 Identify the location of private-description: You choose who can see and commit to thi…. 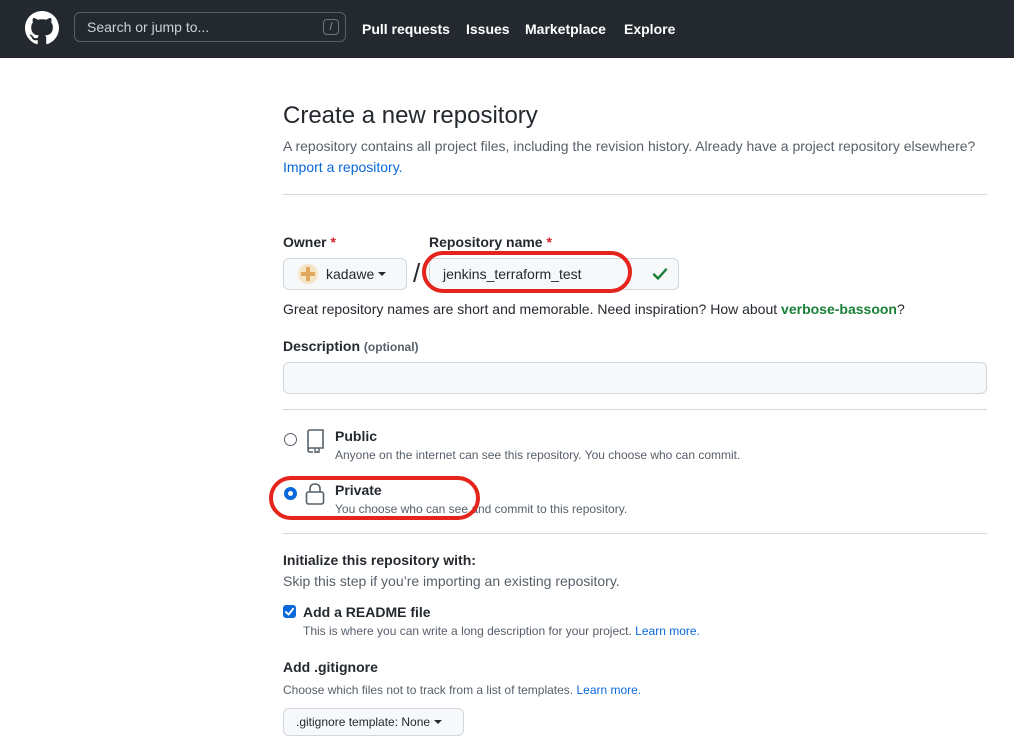
(481, 509).